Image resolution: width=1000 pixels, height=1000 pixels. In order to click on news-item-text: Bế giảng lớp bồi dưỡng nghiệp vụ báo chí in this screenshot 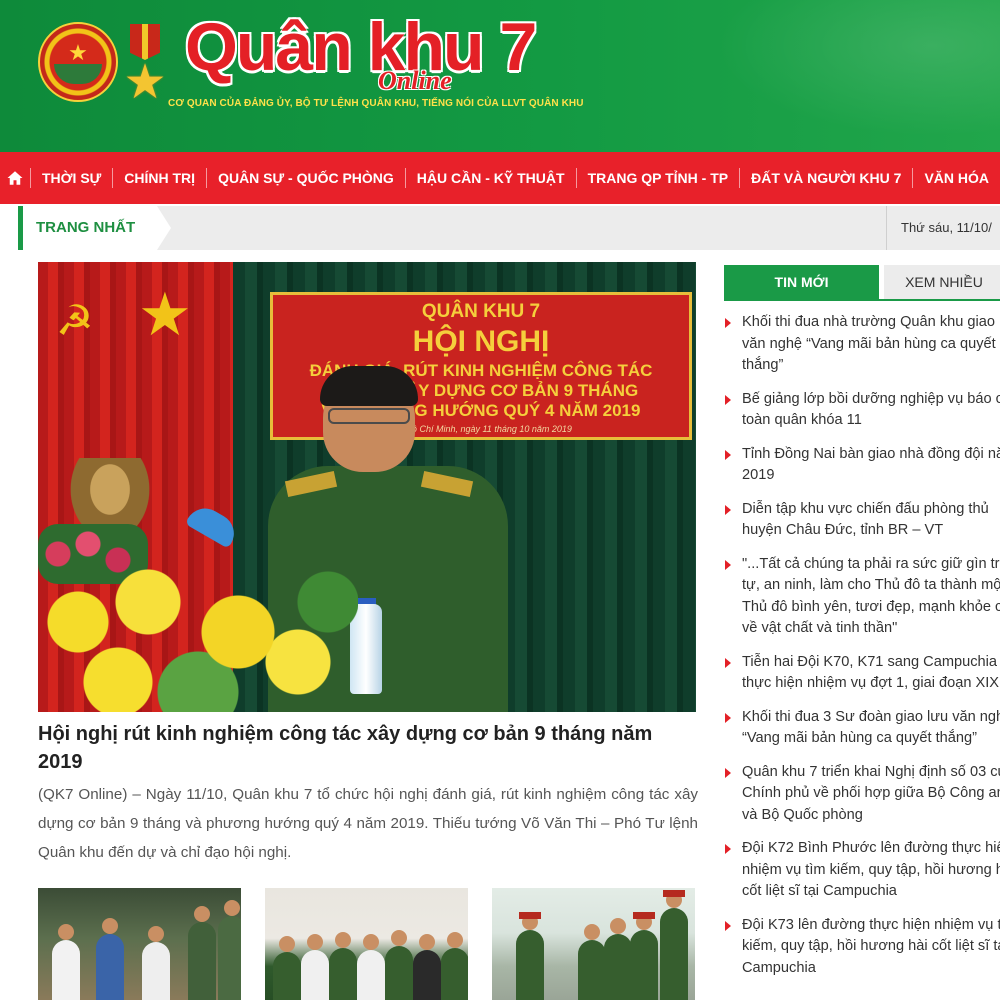, I will do `click(871, 398)`.